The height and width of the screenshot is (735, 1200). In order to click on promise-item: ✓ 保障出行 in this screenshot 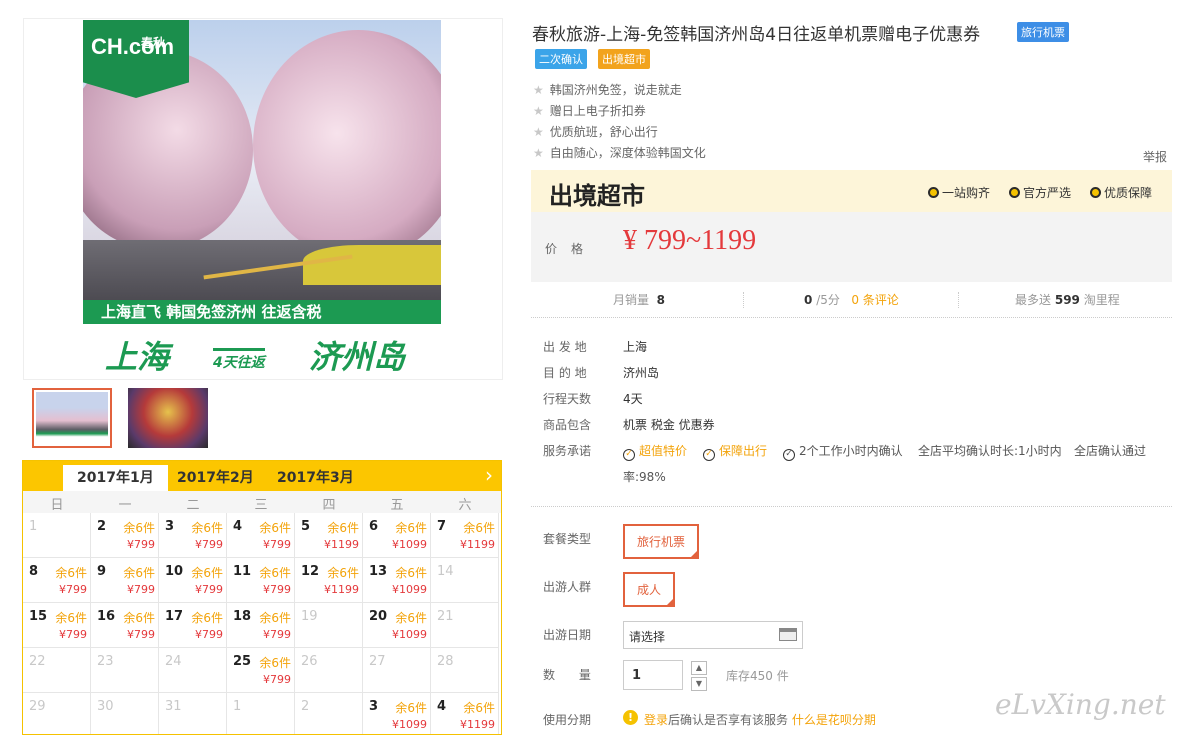, I will do `click(735, 451)`.